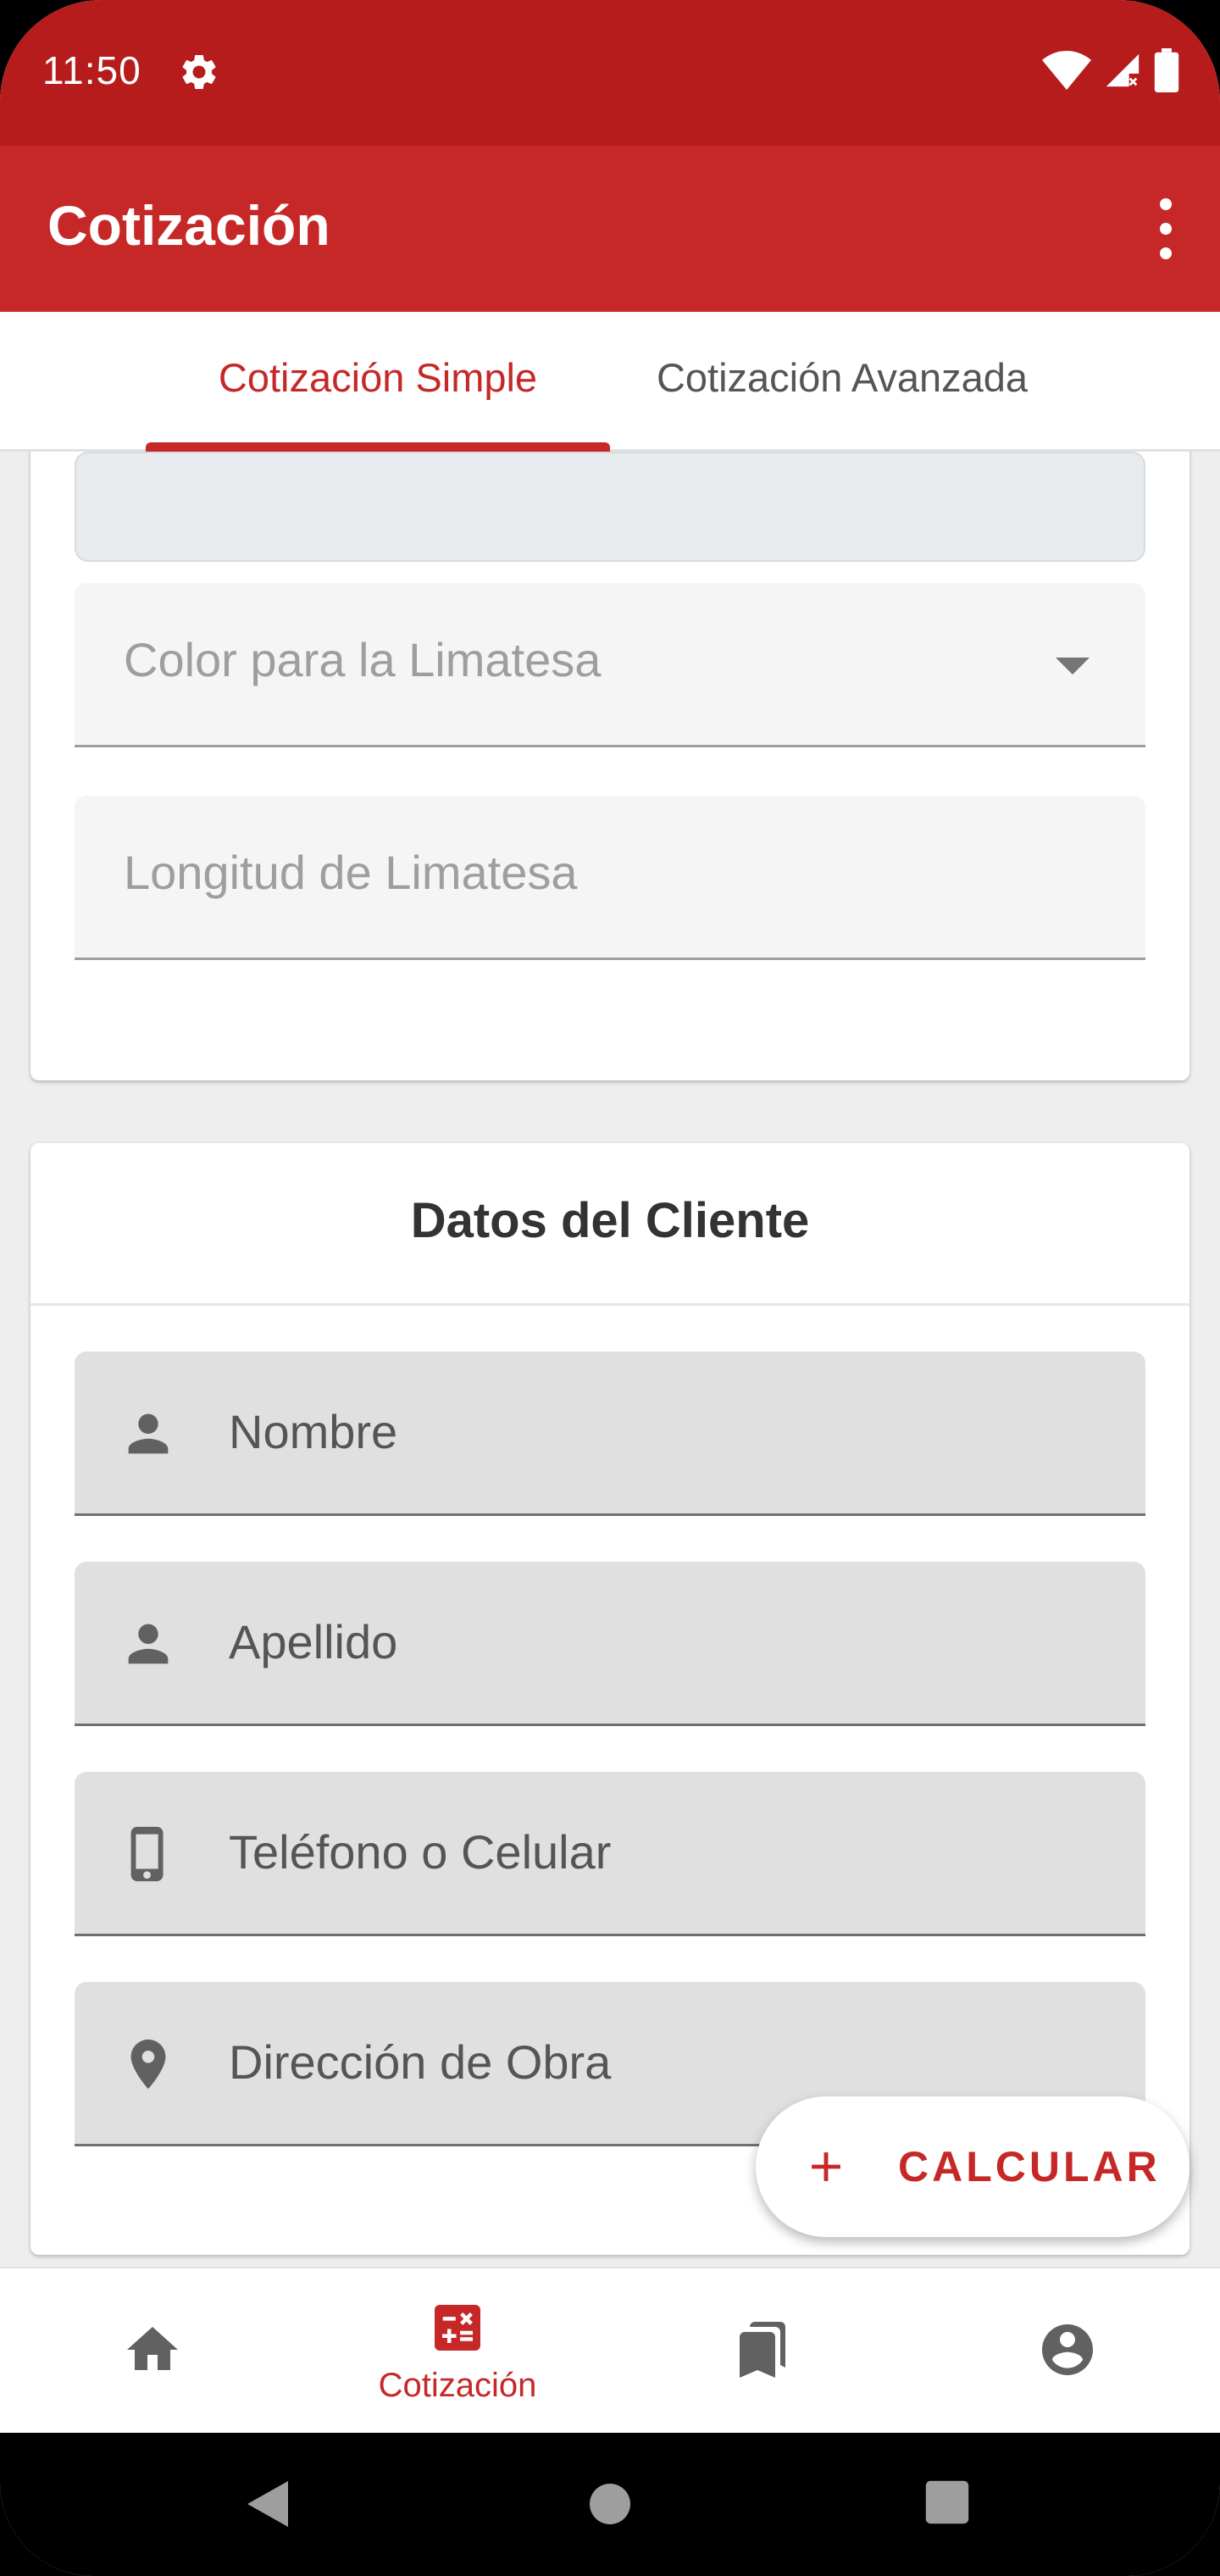  Describe the element at coordinates (1073, 666) in the screenshot. I see `dropdown-arrow-icon` at that location.